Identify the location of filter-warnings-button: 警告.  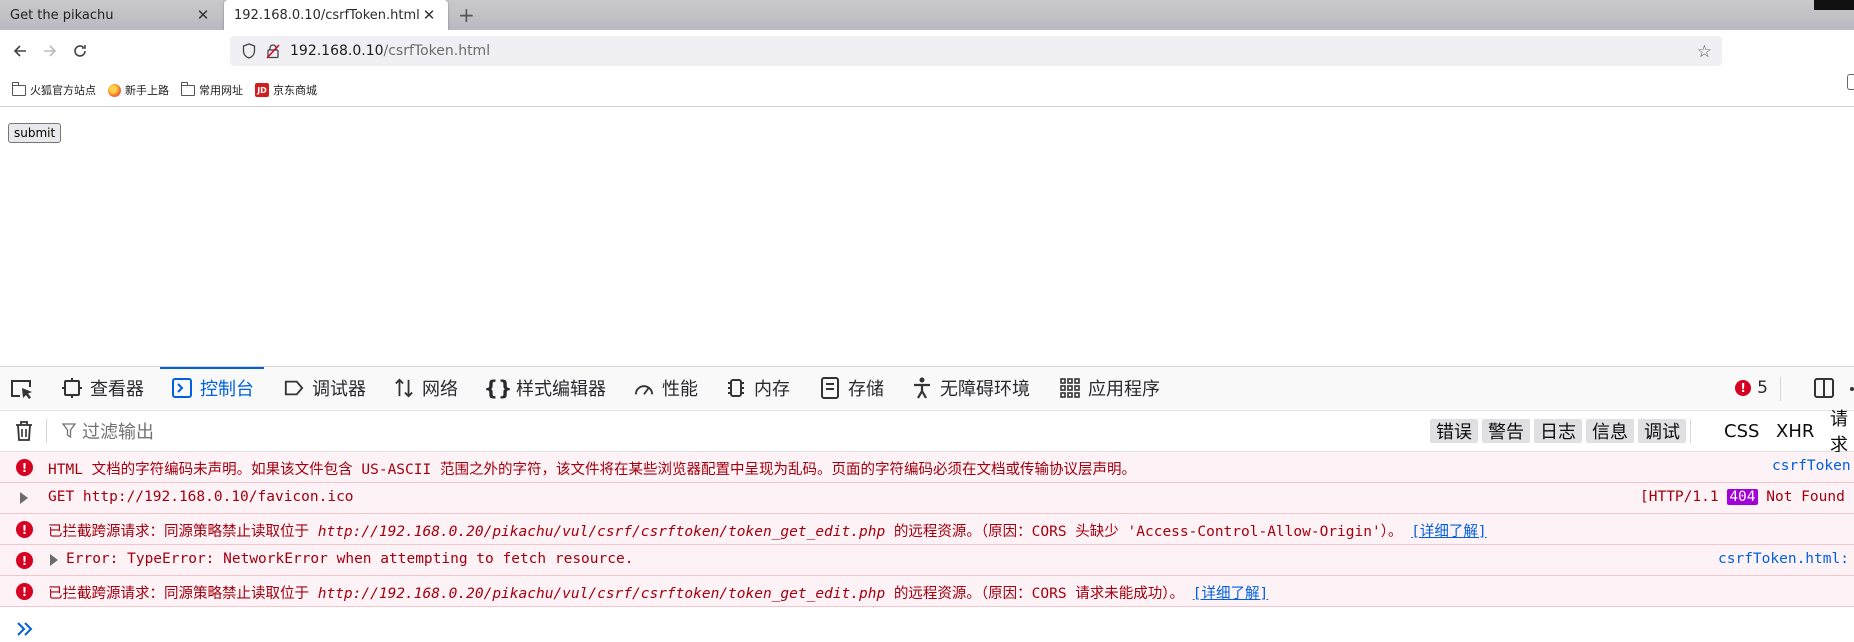
(1506, 431).